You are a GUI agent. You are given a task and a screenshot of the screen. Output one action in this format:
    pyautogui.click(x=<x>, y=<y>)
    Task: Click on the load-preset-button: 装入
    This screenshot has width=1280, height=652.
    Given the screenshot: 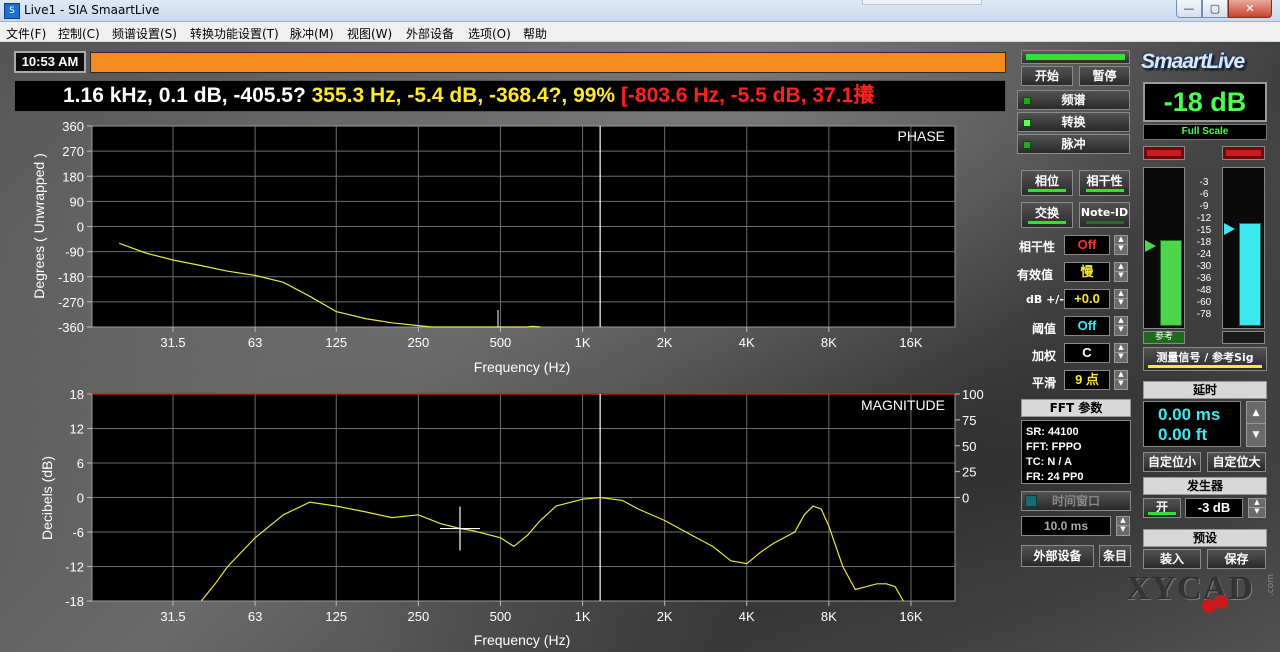 What is the action you would take?
    pyautogui.click(x=1172, y=559)
    